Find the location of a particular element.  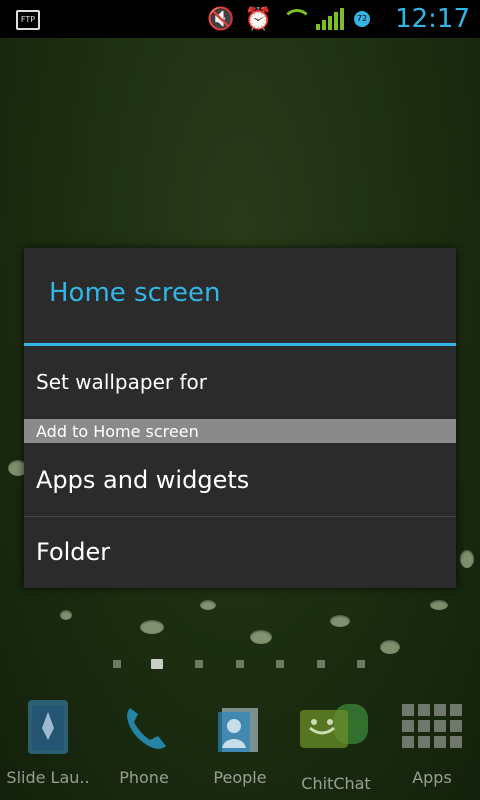

dock: Slide Lau.. Phone People ChitChat Apps is located at coordinates (240, 745).